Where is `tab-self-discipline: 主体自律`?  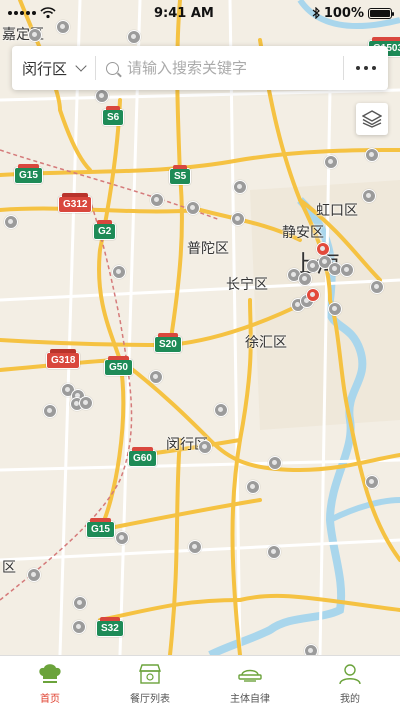
tab-self-discipline: 主体自律 is located at coordinates (250, 683).